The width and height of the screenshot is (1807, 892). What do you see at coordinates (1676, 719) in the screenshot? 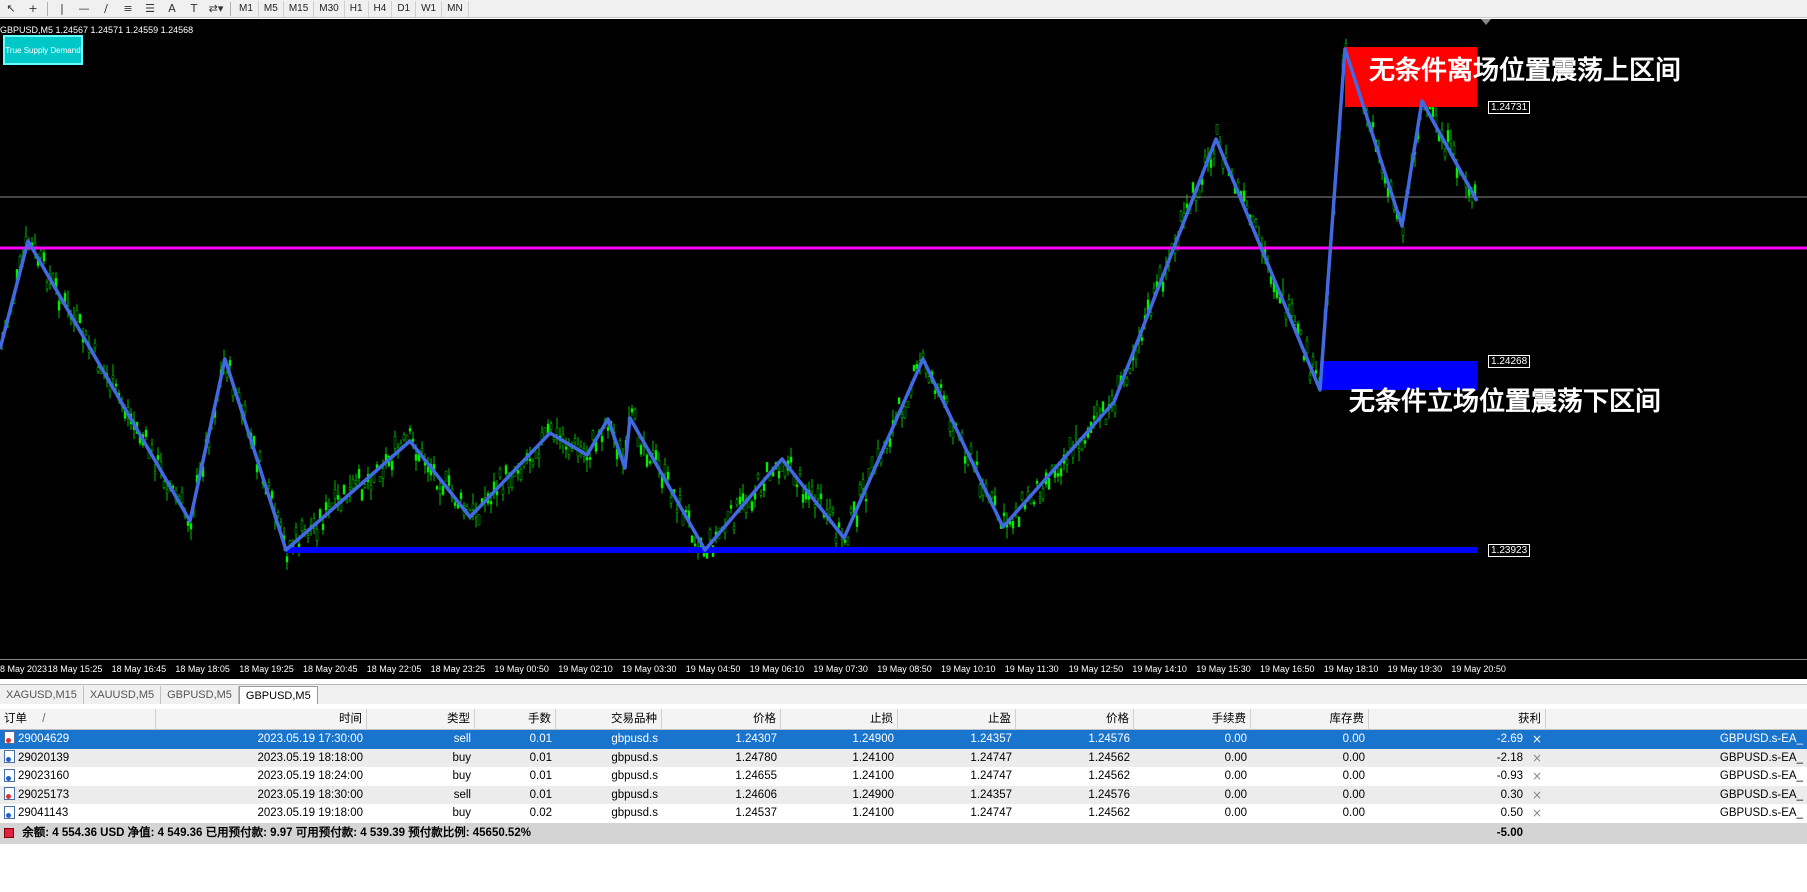
I see `col-comment` at bounding box center [1676, 719].